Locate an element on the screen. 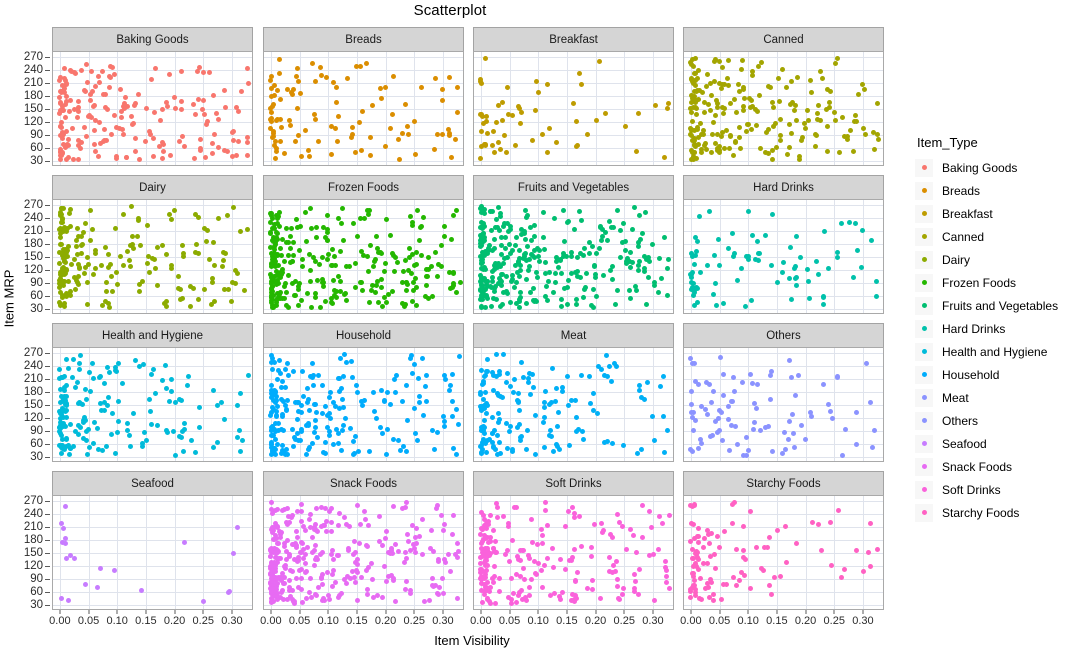 This screenshot has width=1075, height=654. legend-item: Meat is located at coordinates (986, 397).